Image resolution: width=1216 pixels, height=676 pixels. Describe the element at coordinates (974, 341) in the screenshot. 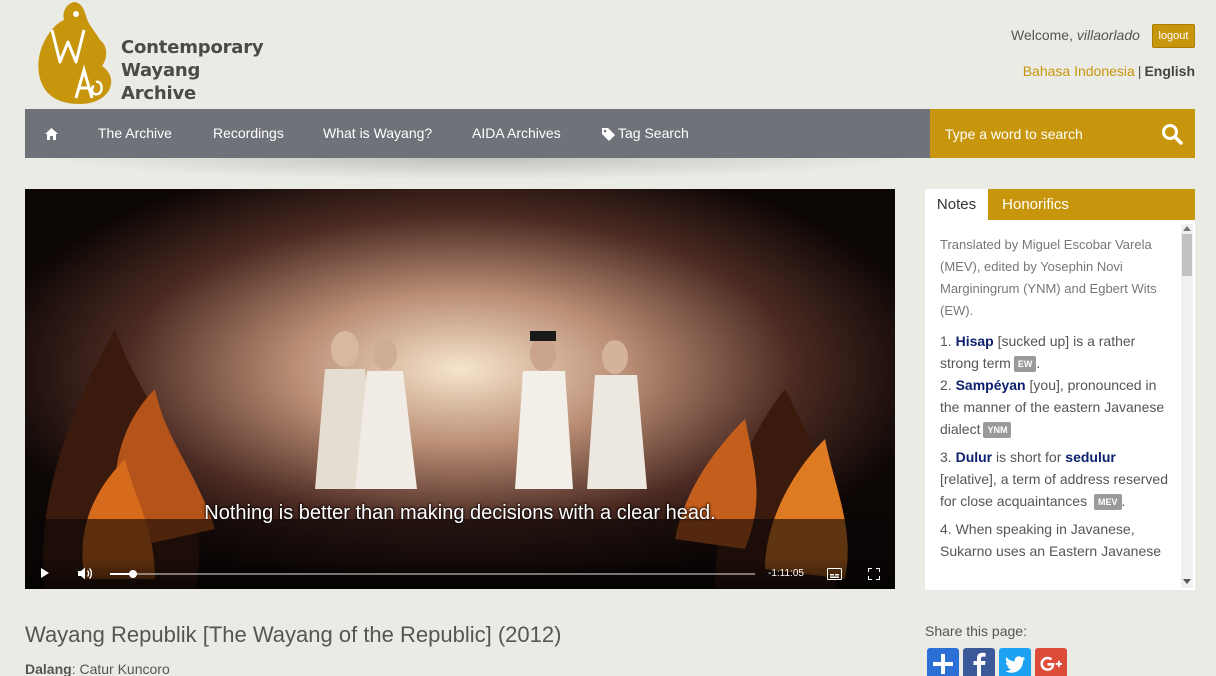

I see `note-term: Hisap` at that location.